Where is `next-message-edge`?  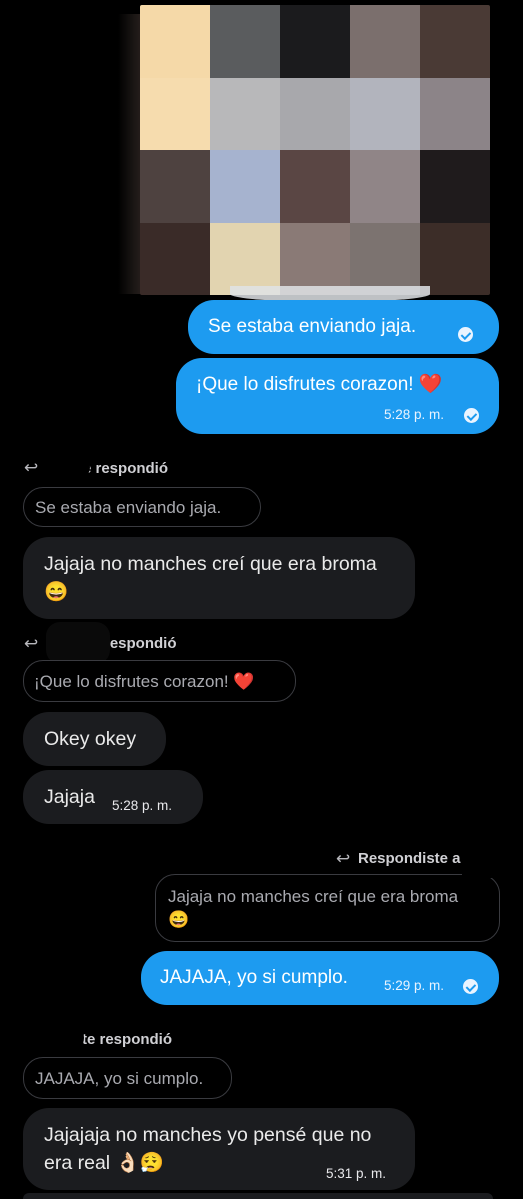
next-message-edge is located at coordinates (258, 1196).